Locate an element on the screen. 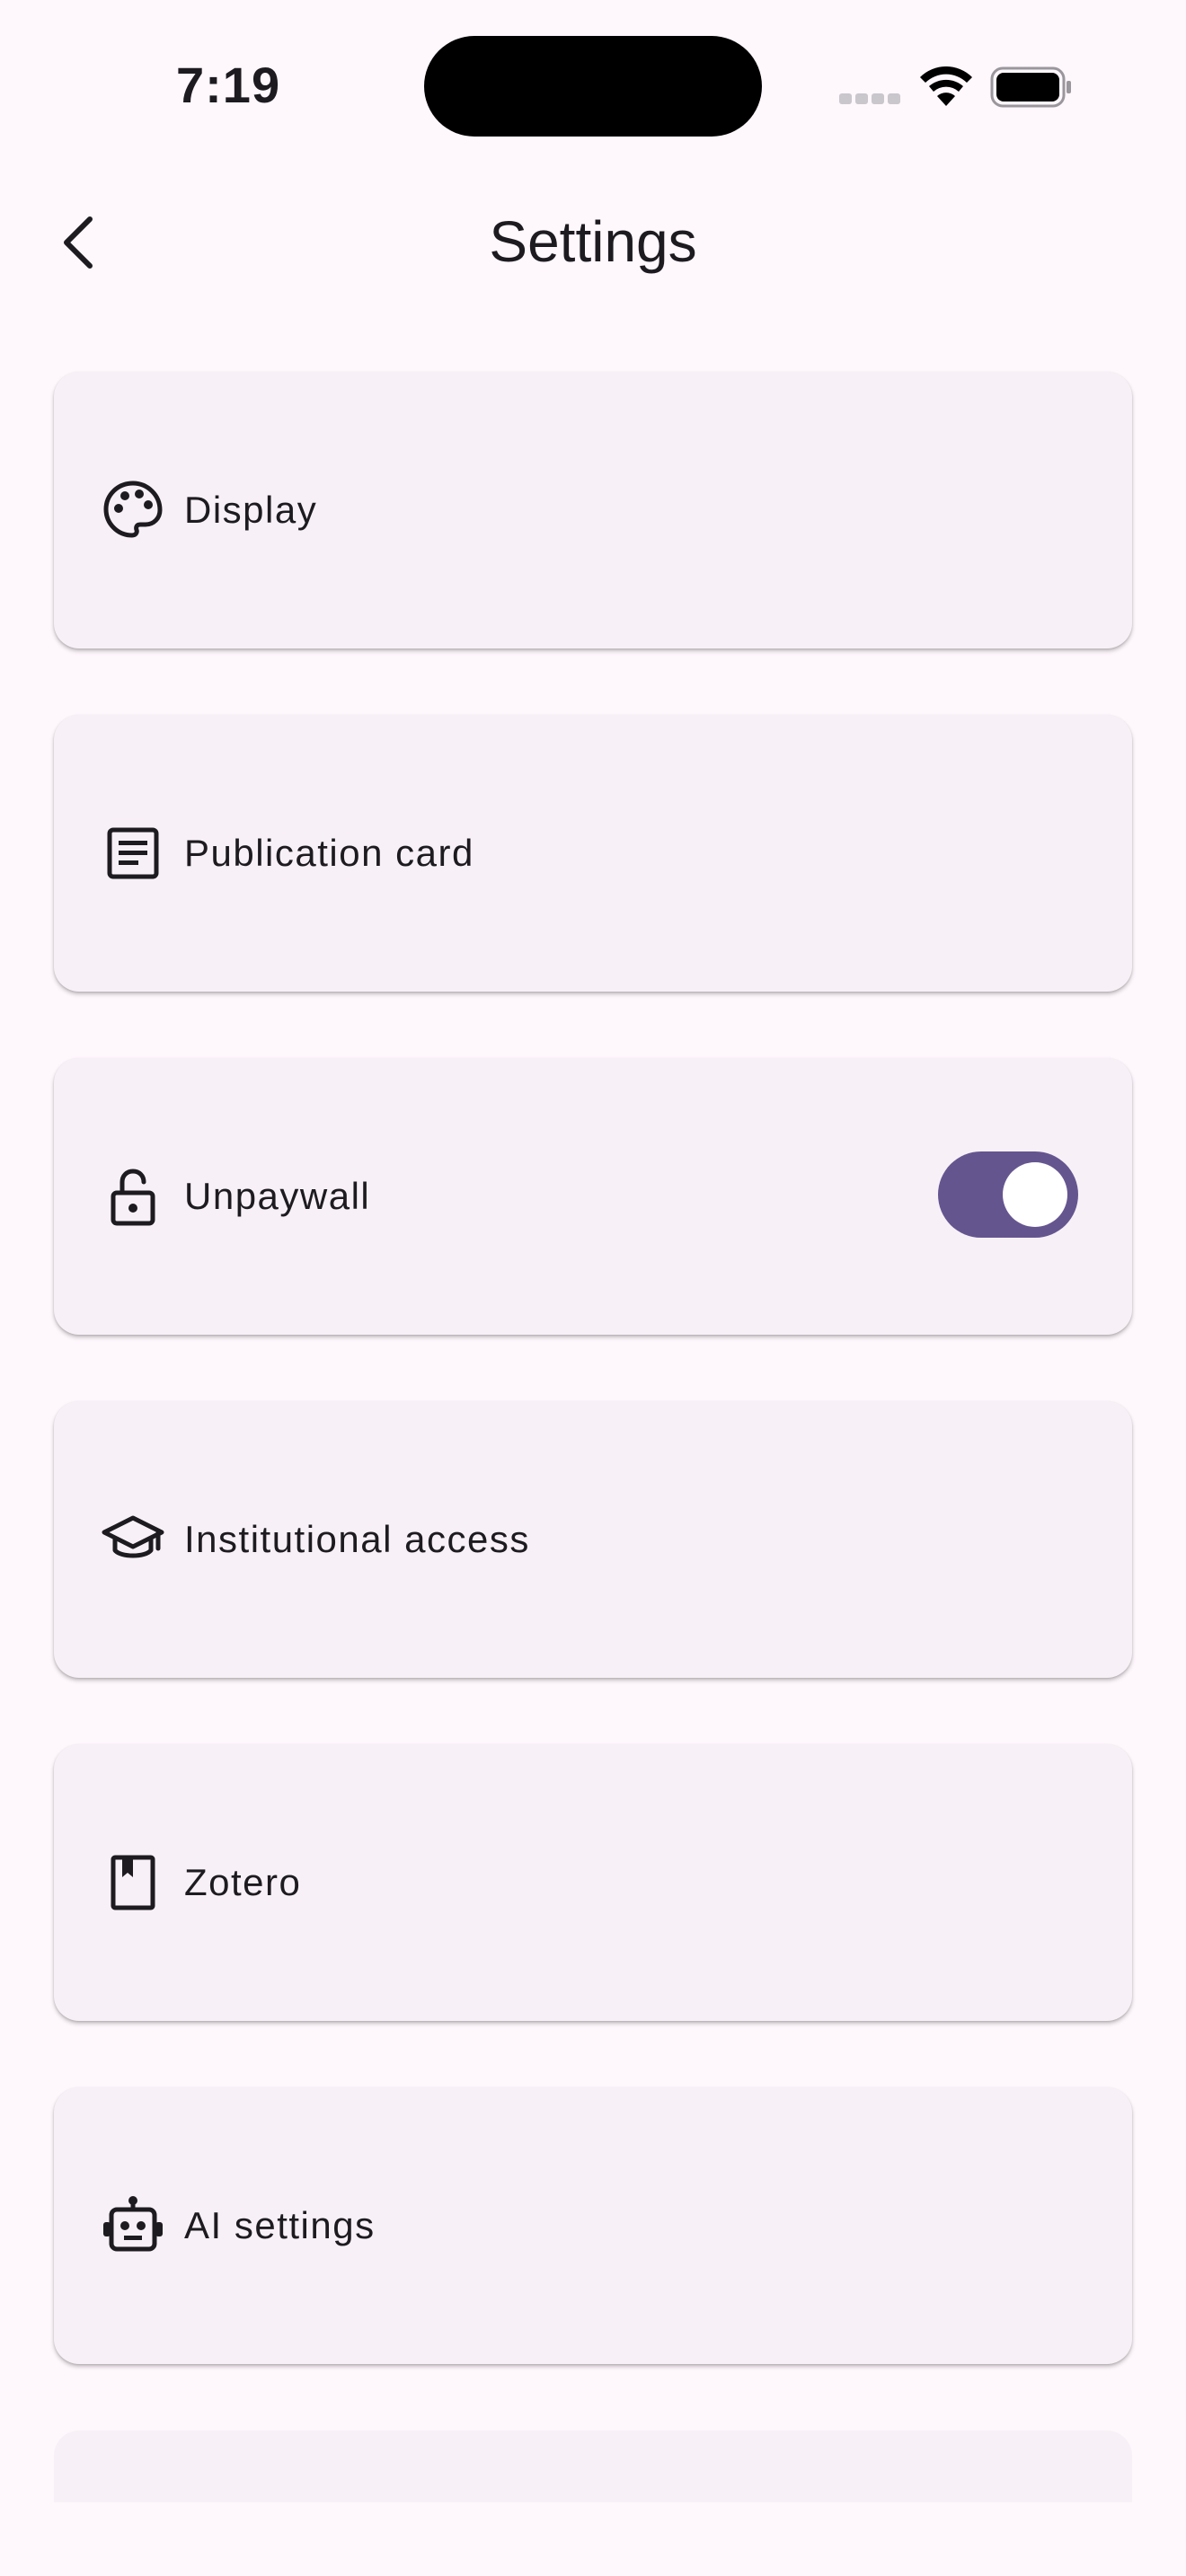 This screenshot has width=1186, height=2576. page-title: Settings is located at coordinates (593, 241).